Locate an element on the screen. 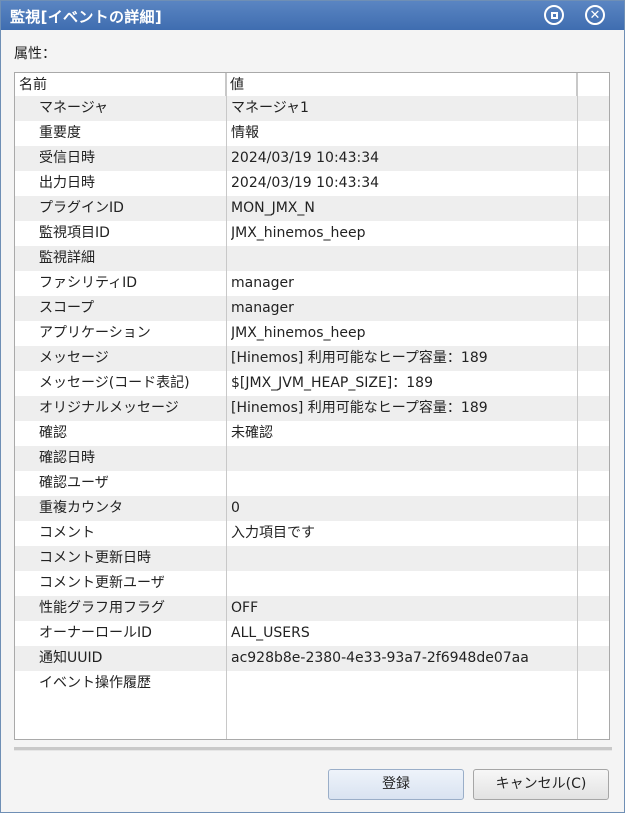 This screenshot has width=625, height=813. table-row: 監視項目ID JMX_hinemos_heep is located at coordinates (312, 233).